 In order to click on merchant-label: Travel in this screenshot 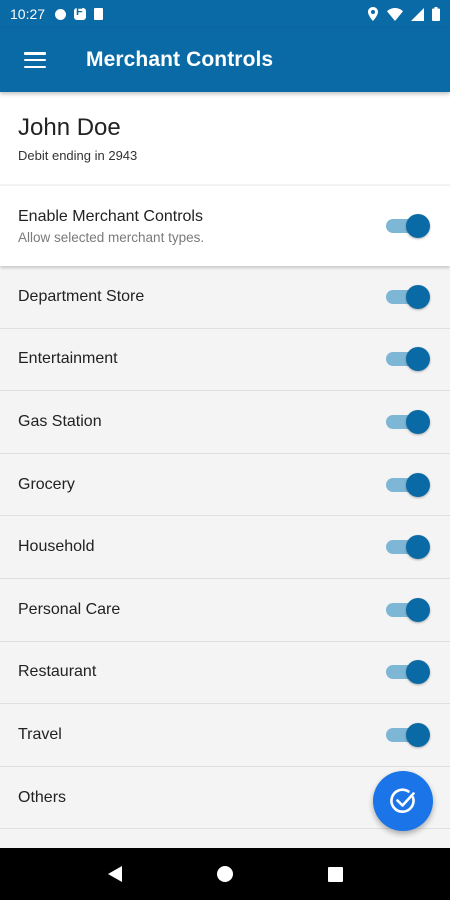, I will do `click(40, 734)`.